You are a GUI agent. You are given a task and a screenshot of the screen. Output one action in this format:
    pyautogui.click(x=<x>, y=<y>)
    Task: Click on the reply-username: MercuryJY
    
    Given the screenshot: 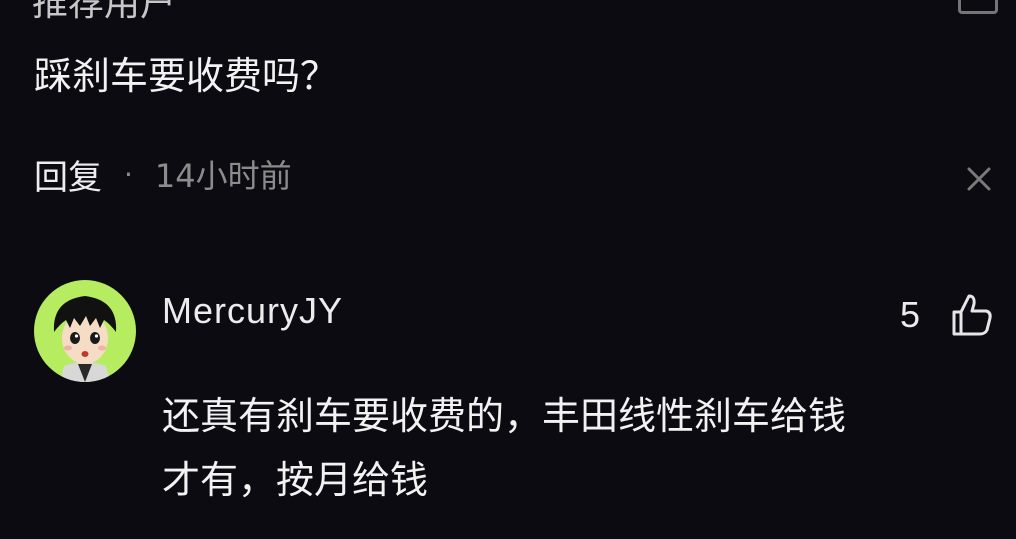 What is the action you would take?
    pyautogui.click(x=252, y=311)
    